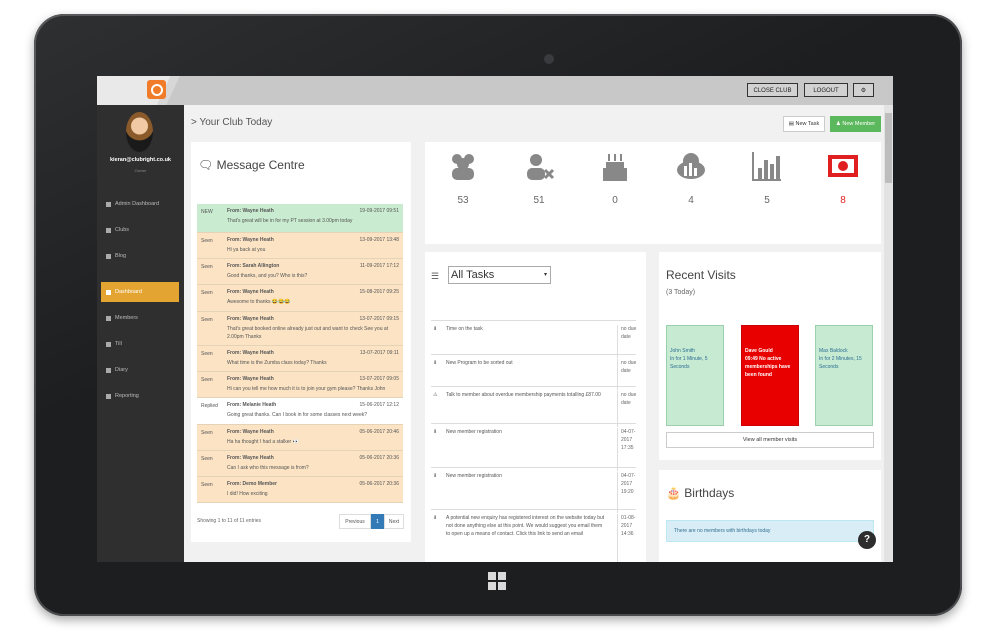 This screenshot has width=996, height=639. I want to click on task-row: ⬇ Time on the task no due date, so click(533, 339).